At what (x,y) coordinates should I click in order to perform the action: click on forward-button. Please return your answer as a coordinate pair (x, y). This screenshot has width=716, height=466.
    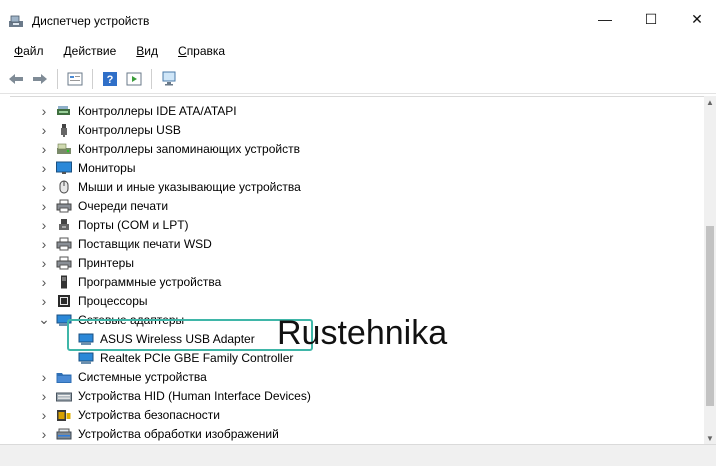
    Looking at the image, I should click on (40, 79).